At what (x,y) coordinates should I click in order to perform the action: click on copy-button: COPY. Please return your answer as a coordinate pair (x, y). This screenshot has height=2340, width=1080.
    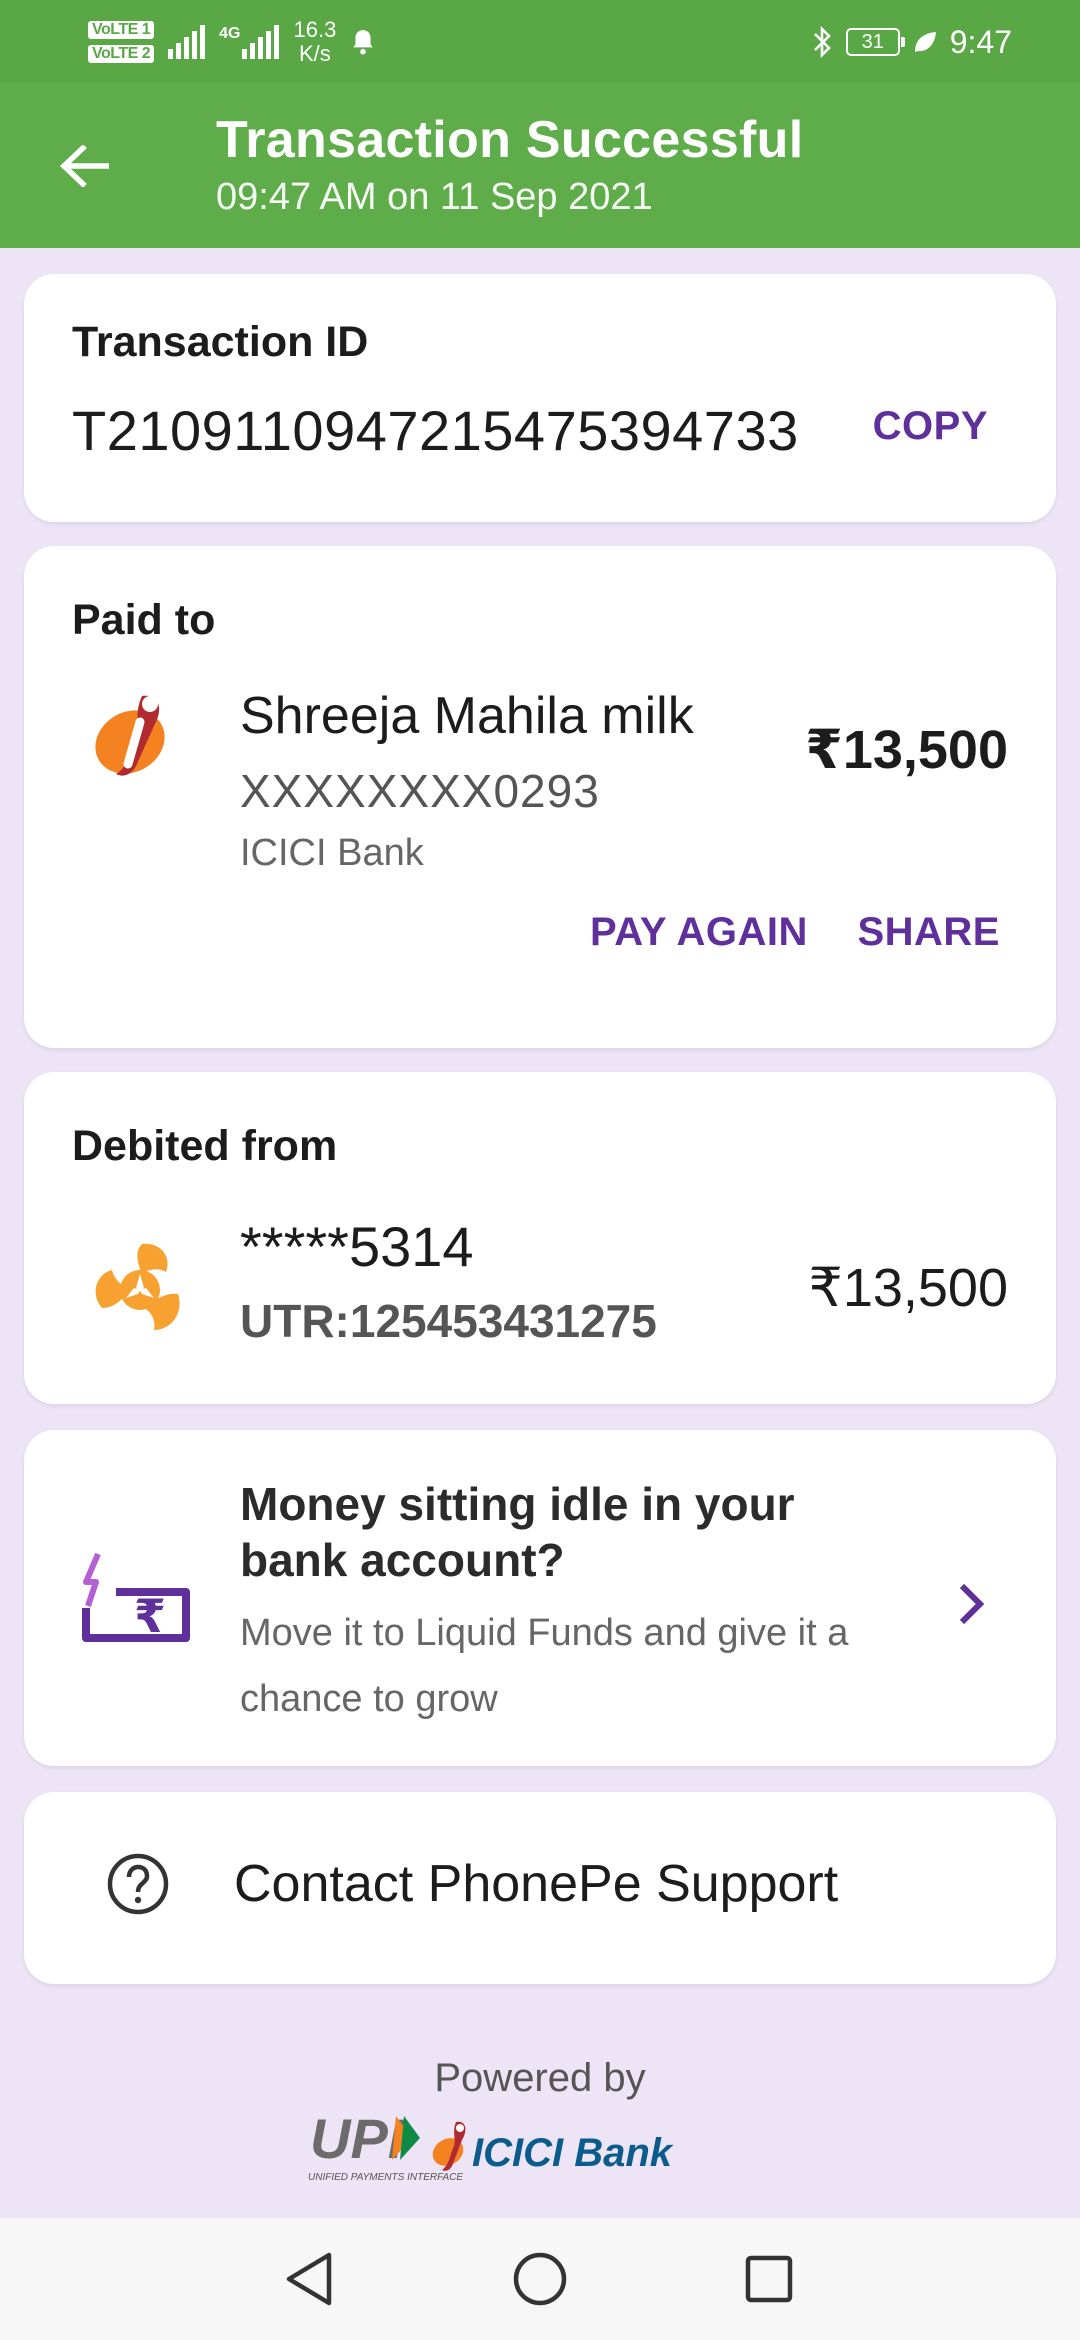
    Looking at the image, I should click on (930, 426).